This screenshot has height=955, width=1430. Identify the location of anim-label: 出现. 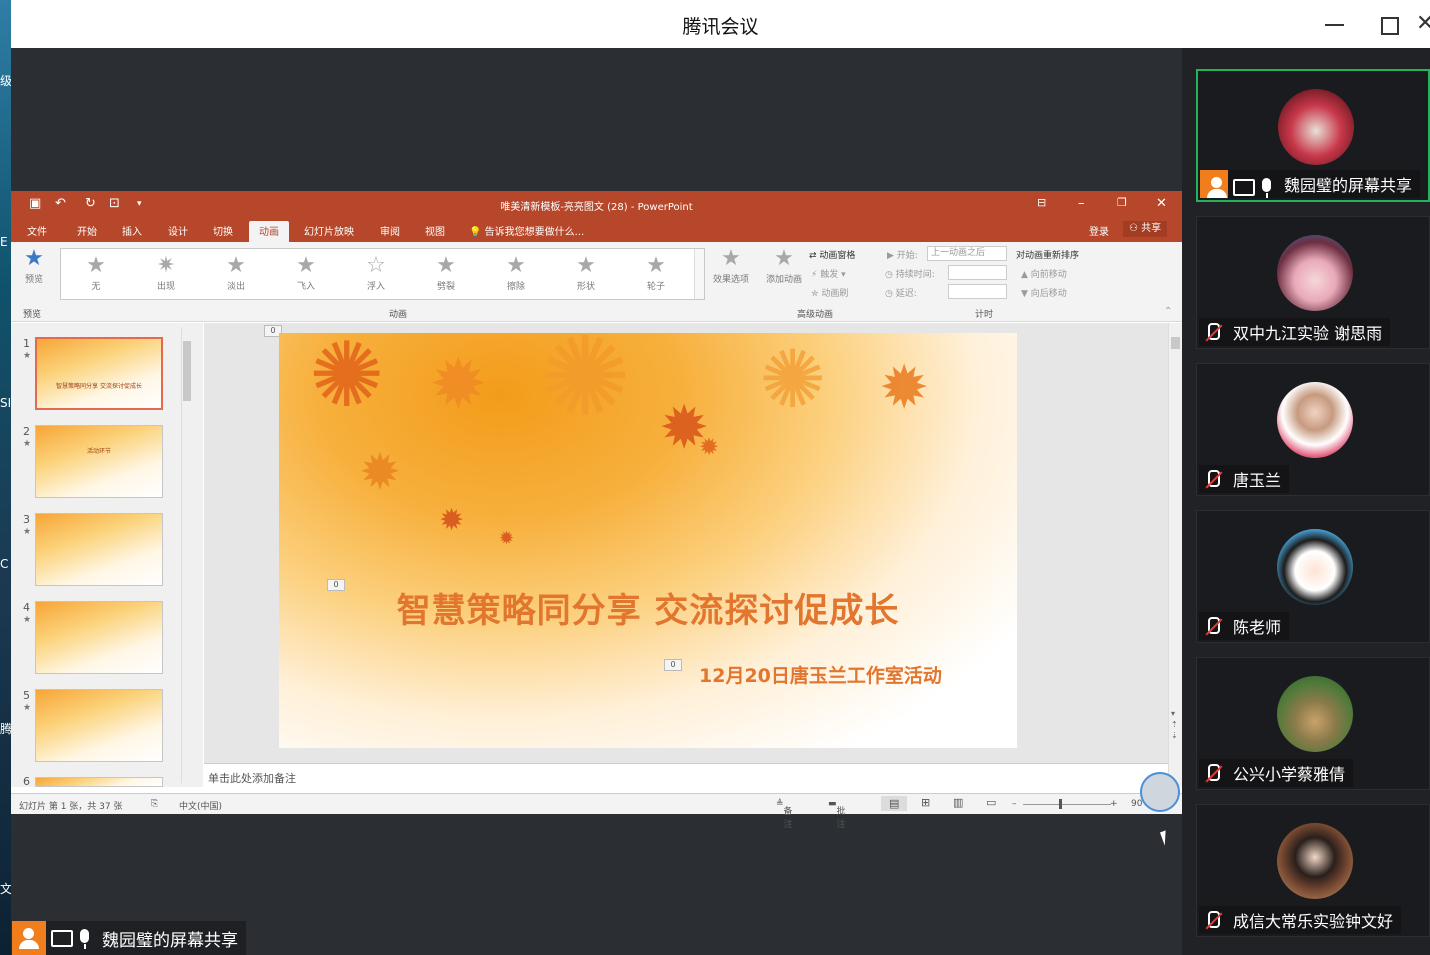
(165, 287).